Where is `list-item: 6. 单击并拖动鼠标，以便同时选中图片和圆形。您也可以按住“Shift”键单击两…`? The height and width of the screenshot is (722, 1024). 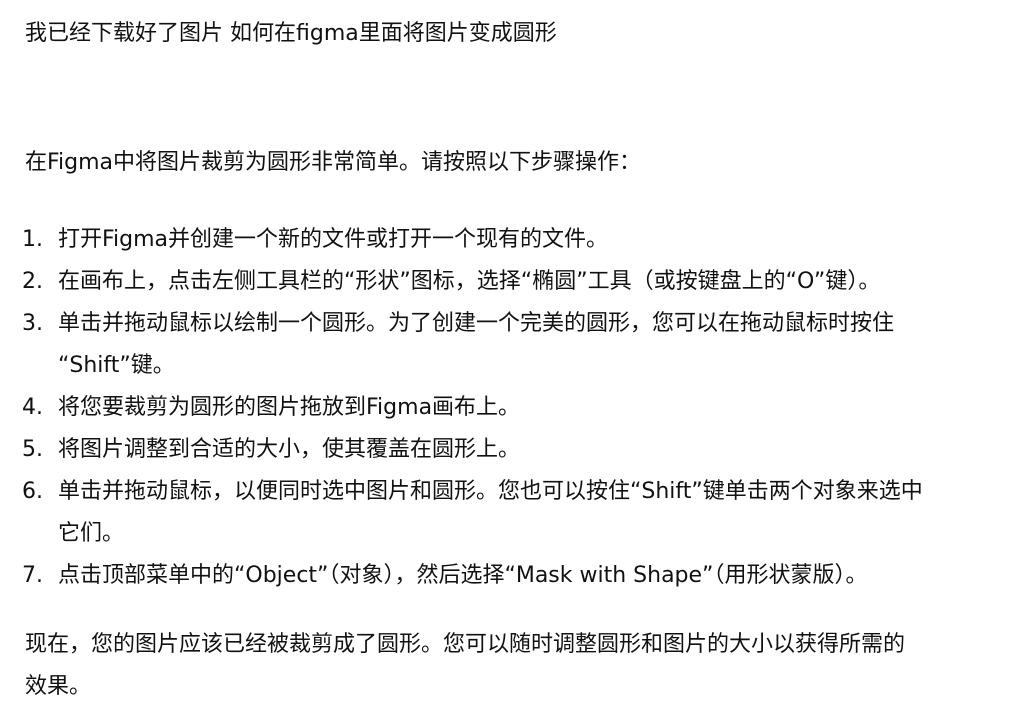
list-item: 6. 单击并拖动鼠标，以便同时选中图片和圆形。您也可以按住“Shift”键单击两… is located at coordinates (517, 513).